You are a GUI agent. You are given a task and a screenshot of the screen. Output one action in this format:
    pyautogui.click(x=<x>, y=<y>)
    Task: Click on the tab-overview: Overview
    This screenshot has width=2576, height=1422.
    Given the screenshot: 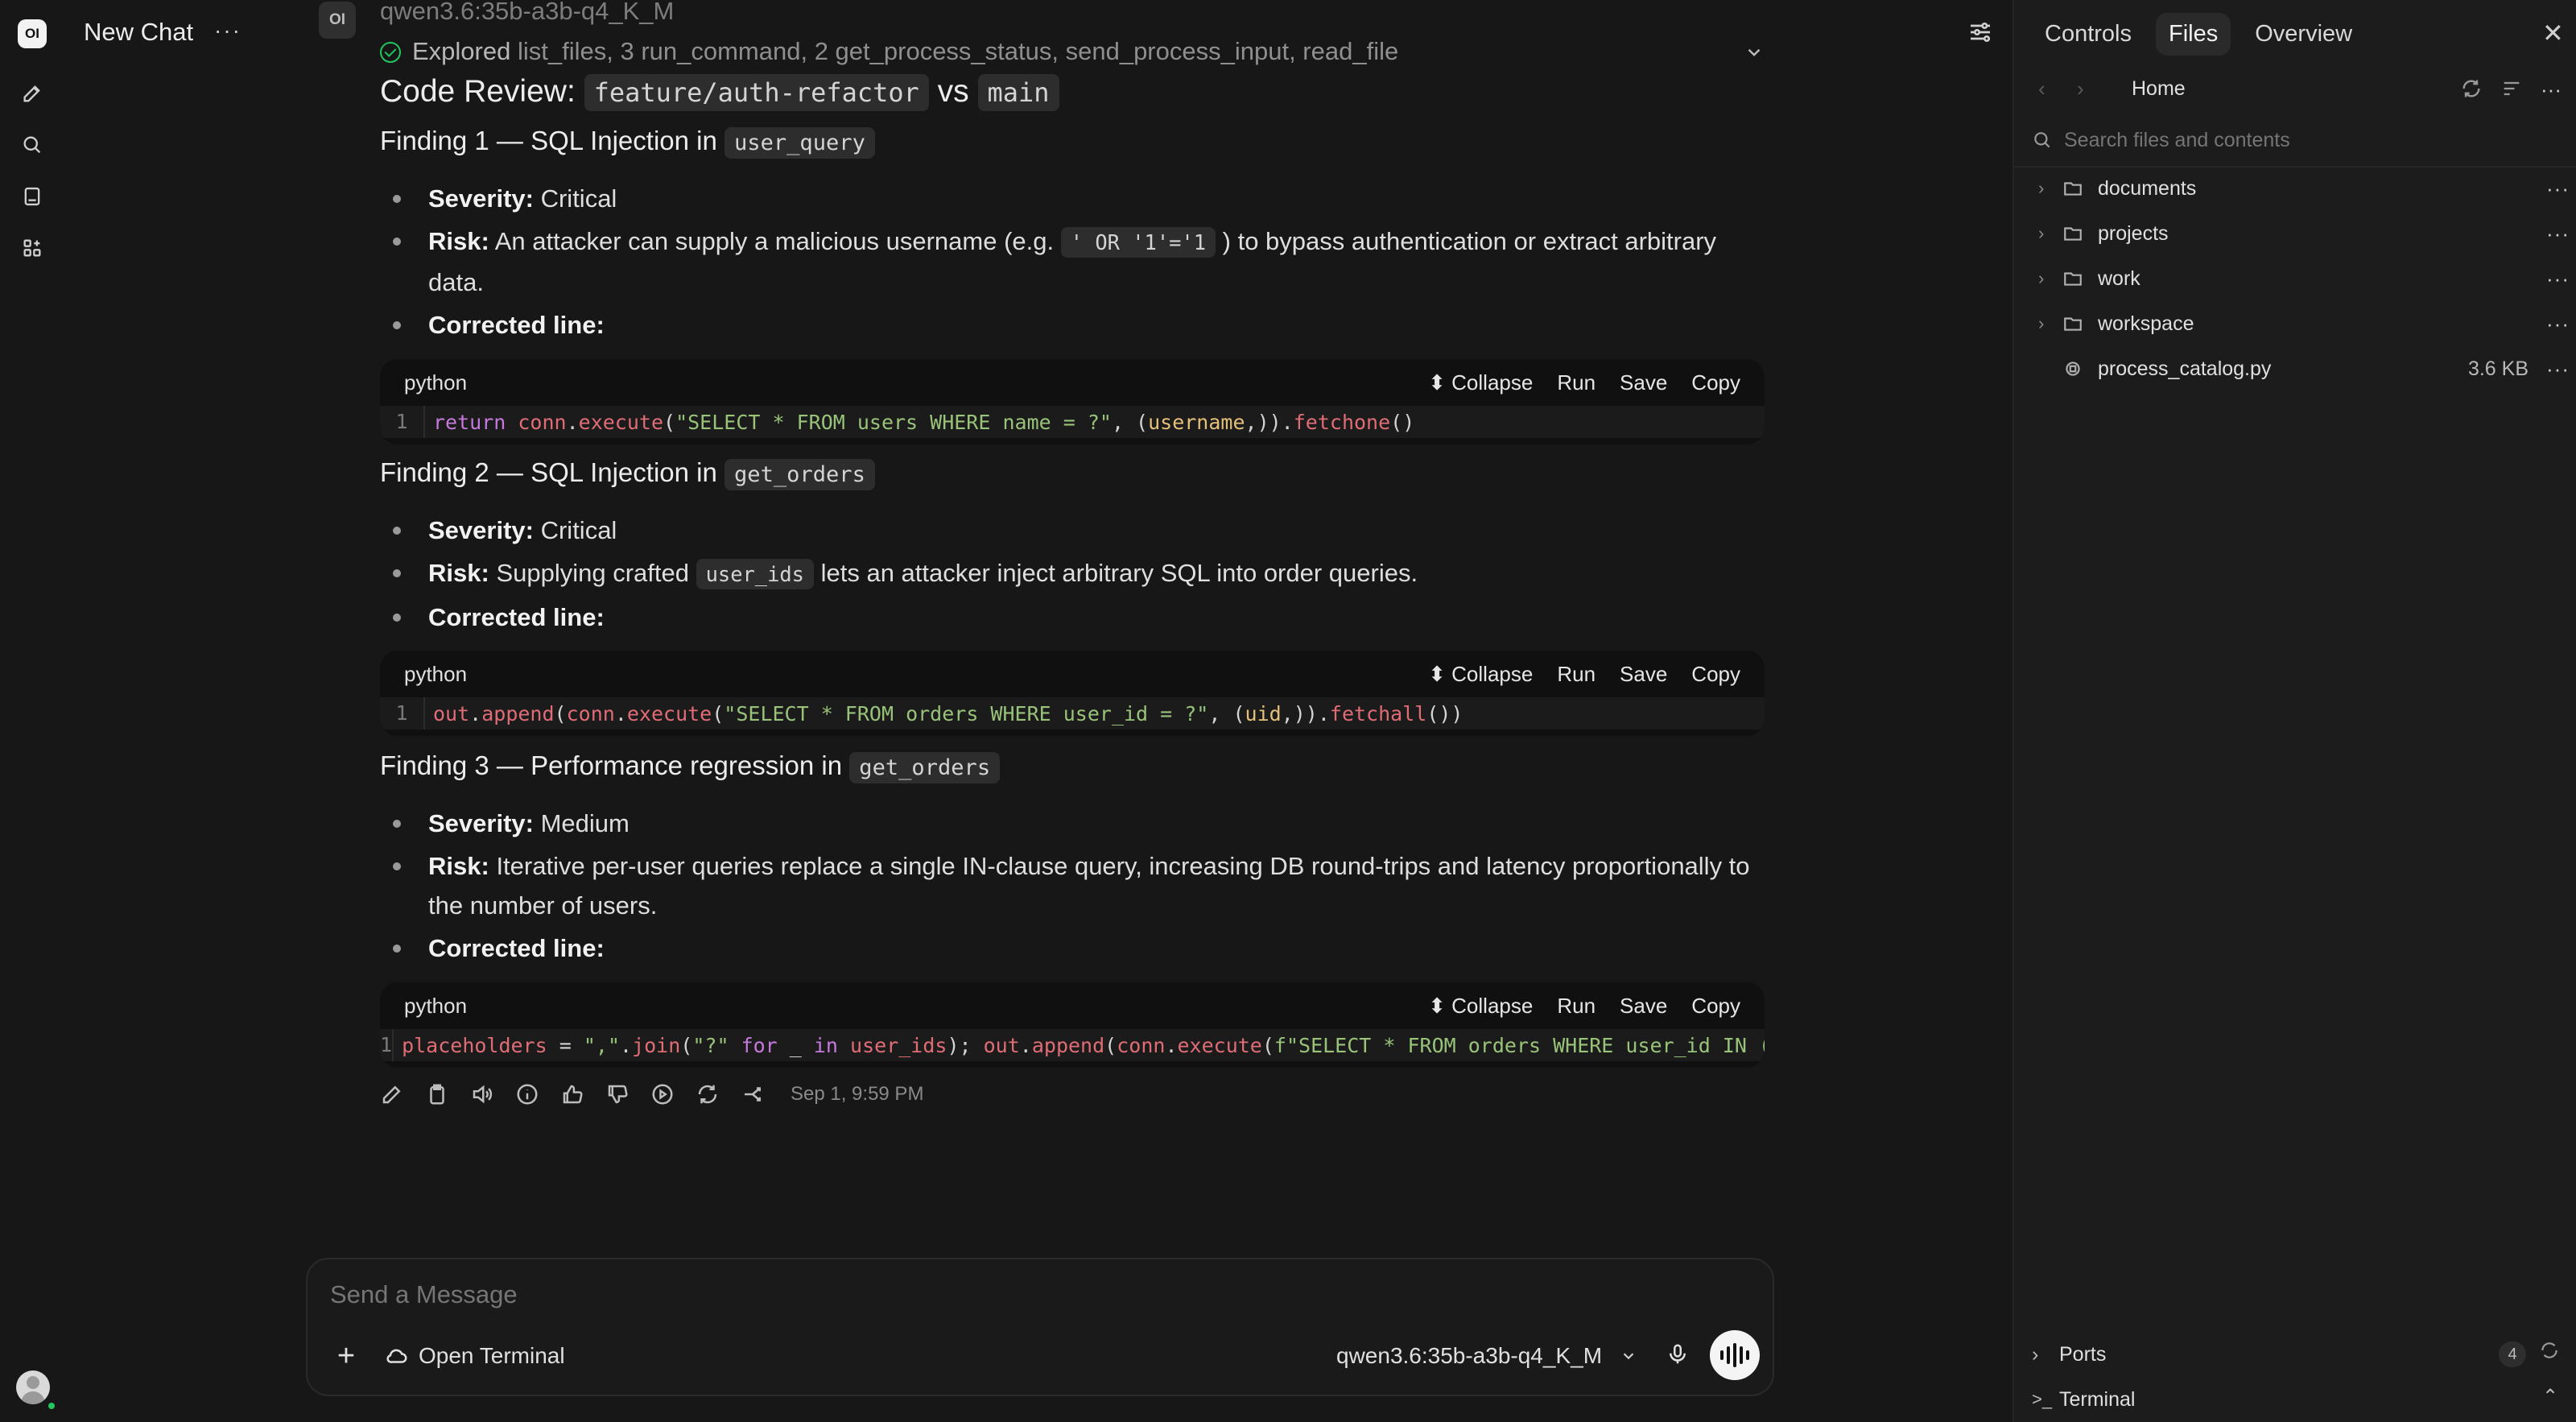 What is the action you would take?
    pyautogui.click(x=2303, y=34)
    